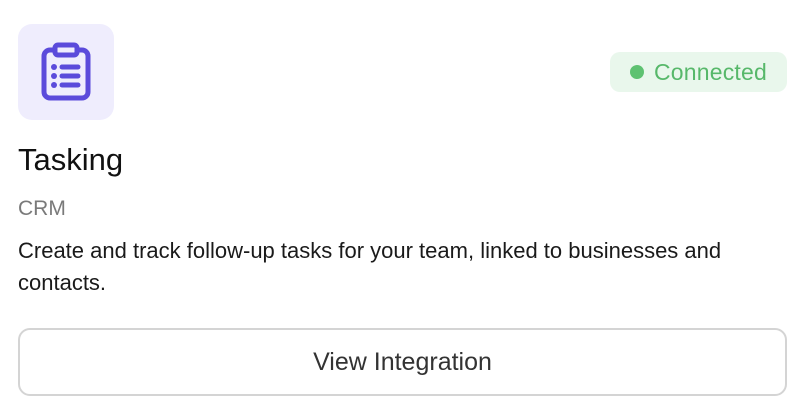  Describe the element at coordinates (636, 72) in the screenshot. I see `status-dot-icon` at that location.